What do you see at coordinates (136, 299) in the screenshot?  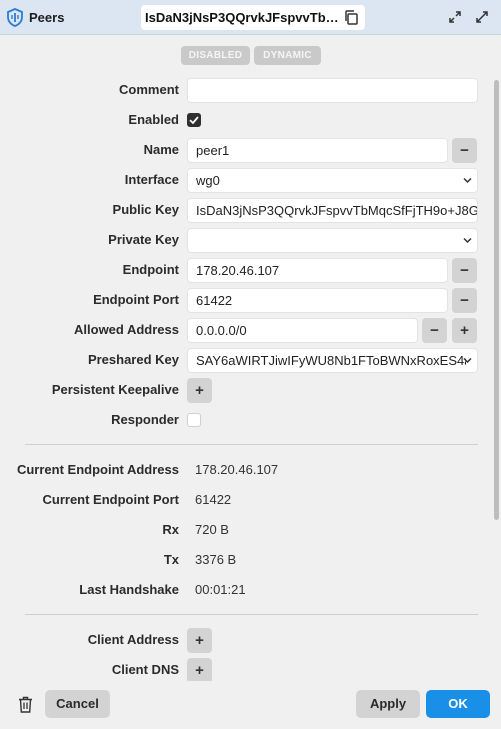 I see `endpoint-port-label: Endpoint Port` at bounding box center [136, 299].